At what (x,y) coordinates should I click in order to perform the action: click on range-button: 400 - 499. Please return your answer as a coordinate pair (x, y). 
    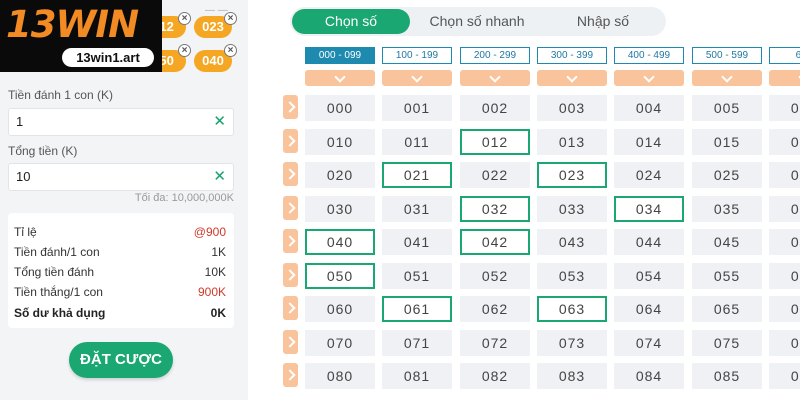
    Looking at the image, I should click on (649, 55).